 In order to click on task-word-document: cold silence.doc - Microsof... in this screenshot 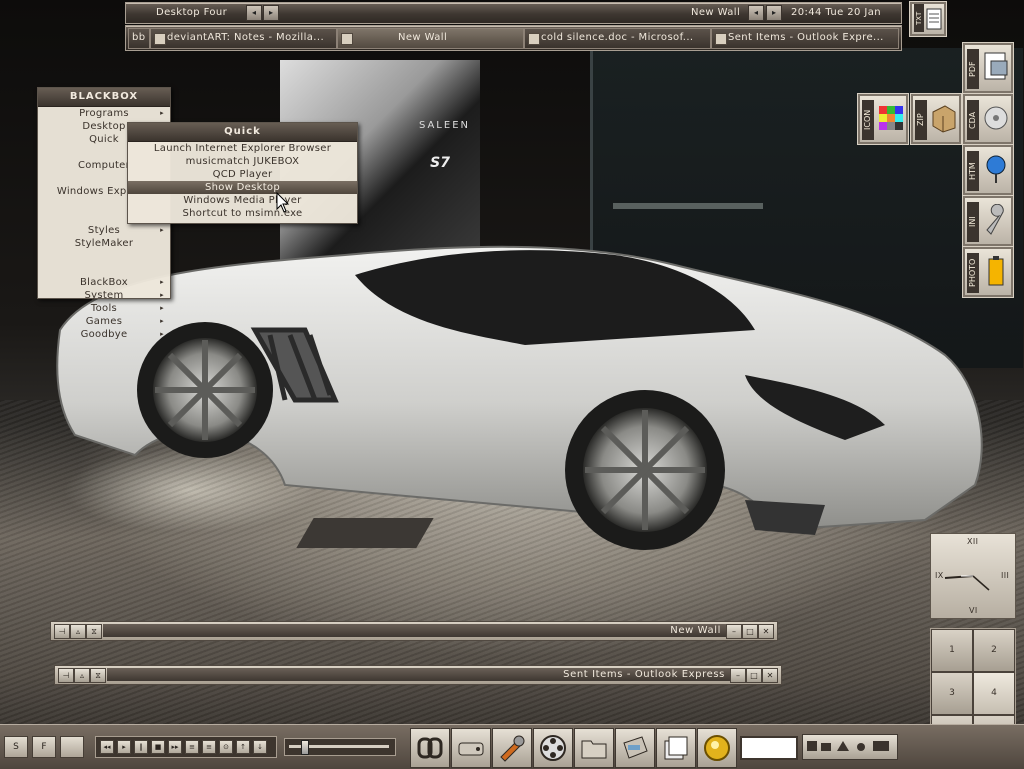, I will do `click(617, 38)`.